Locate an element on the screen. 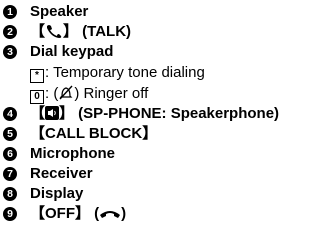 This screenshot has height=245, width=329. item-label: 【OFF】 () is located at coordinates (78, 215).